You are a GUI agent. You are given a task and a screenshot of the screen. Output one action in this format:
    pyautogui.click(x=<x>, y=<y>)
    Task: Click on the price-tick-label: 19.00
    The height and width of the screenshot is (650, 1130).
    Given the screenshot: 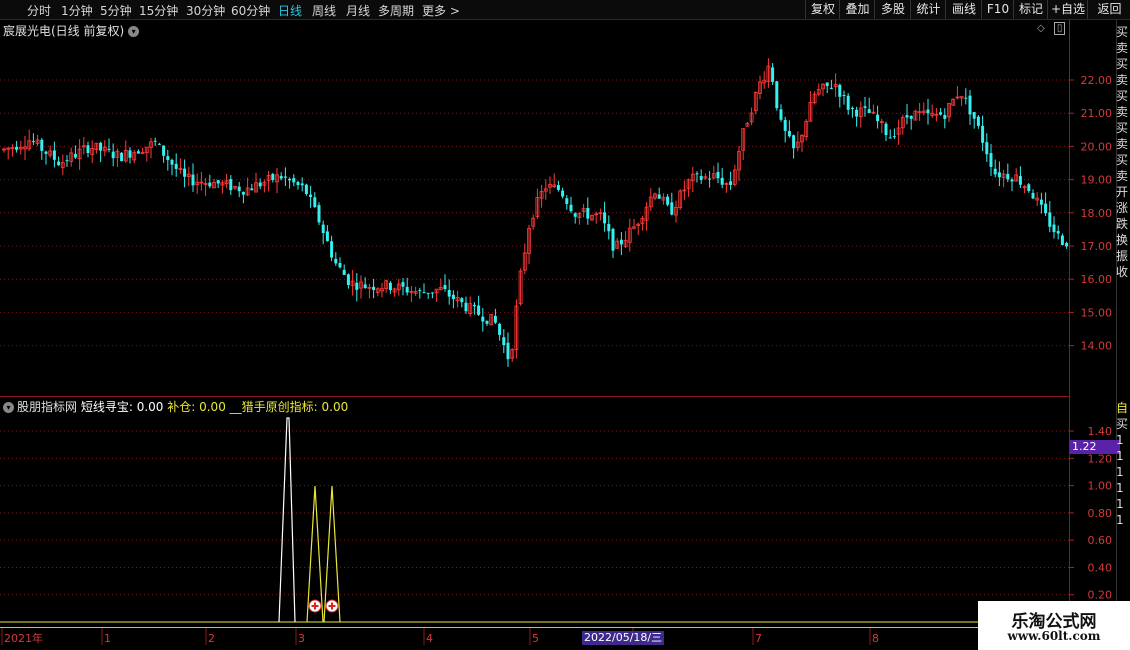 What is the action you would take?
    pyautogui.click(x=1097, y=180)
    